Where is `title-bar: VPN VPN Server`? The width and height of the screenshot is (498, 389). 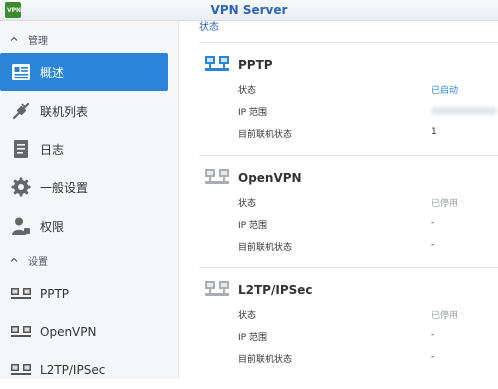 title-bar: VPN VPN Server is located at coordinates (249, 10).